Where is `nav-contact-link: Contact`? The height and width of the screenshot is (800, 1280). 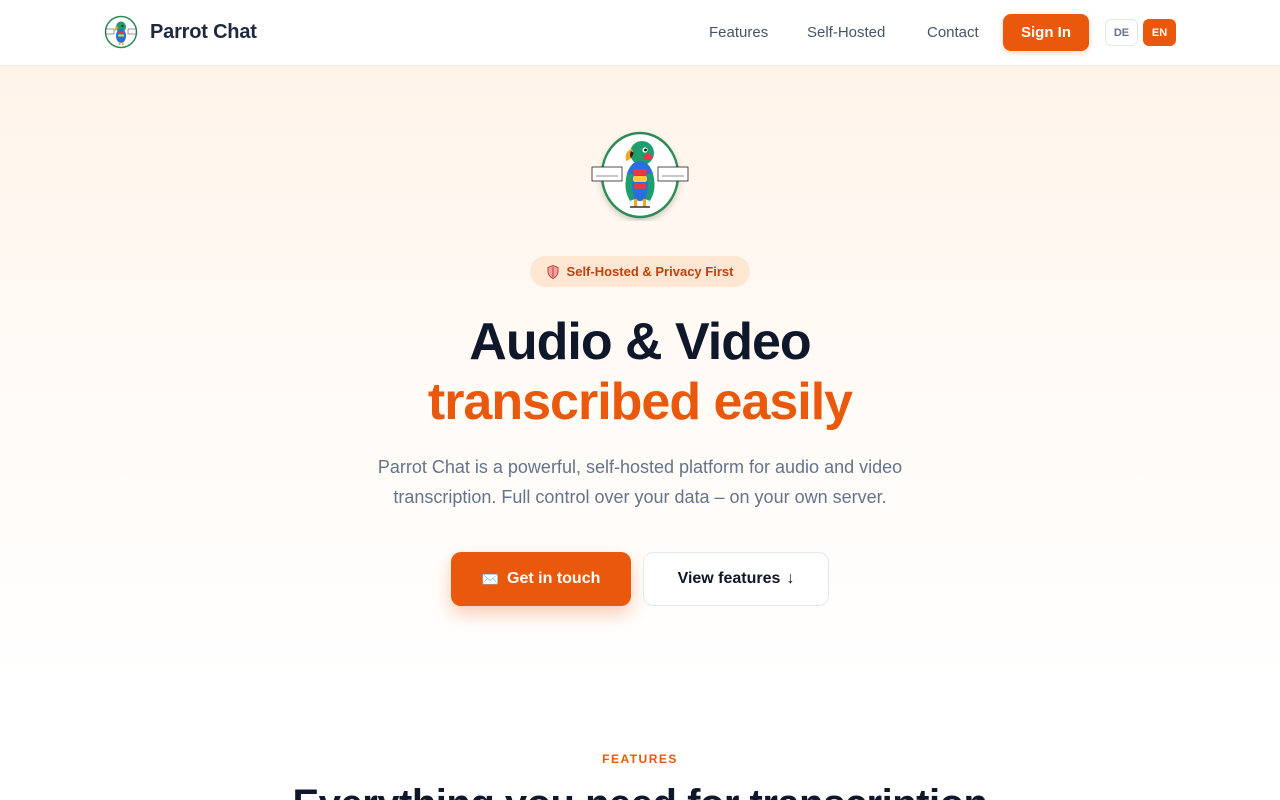 nav-contact-link: Contact is located at coordinates (953, 32).